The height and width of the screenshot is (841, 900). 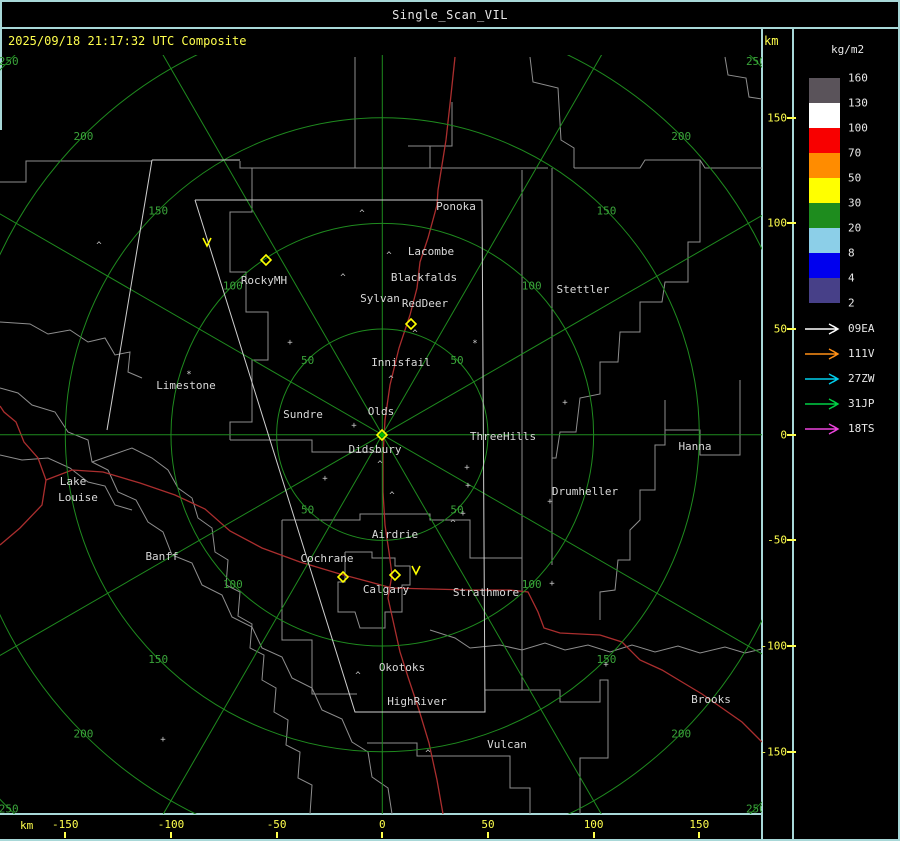 I want to click on legend-scale-value: 70, so click(x=855, y=153).